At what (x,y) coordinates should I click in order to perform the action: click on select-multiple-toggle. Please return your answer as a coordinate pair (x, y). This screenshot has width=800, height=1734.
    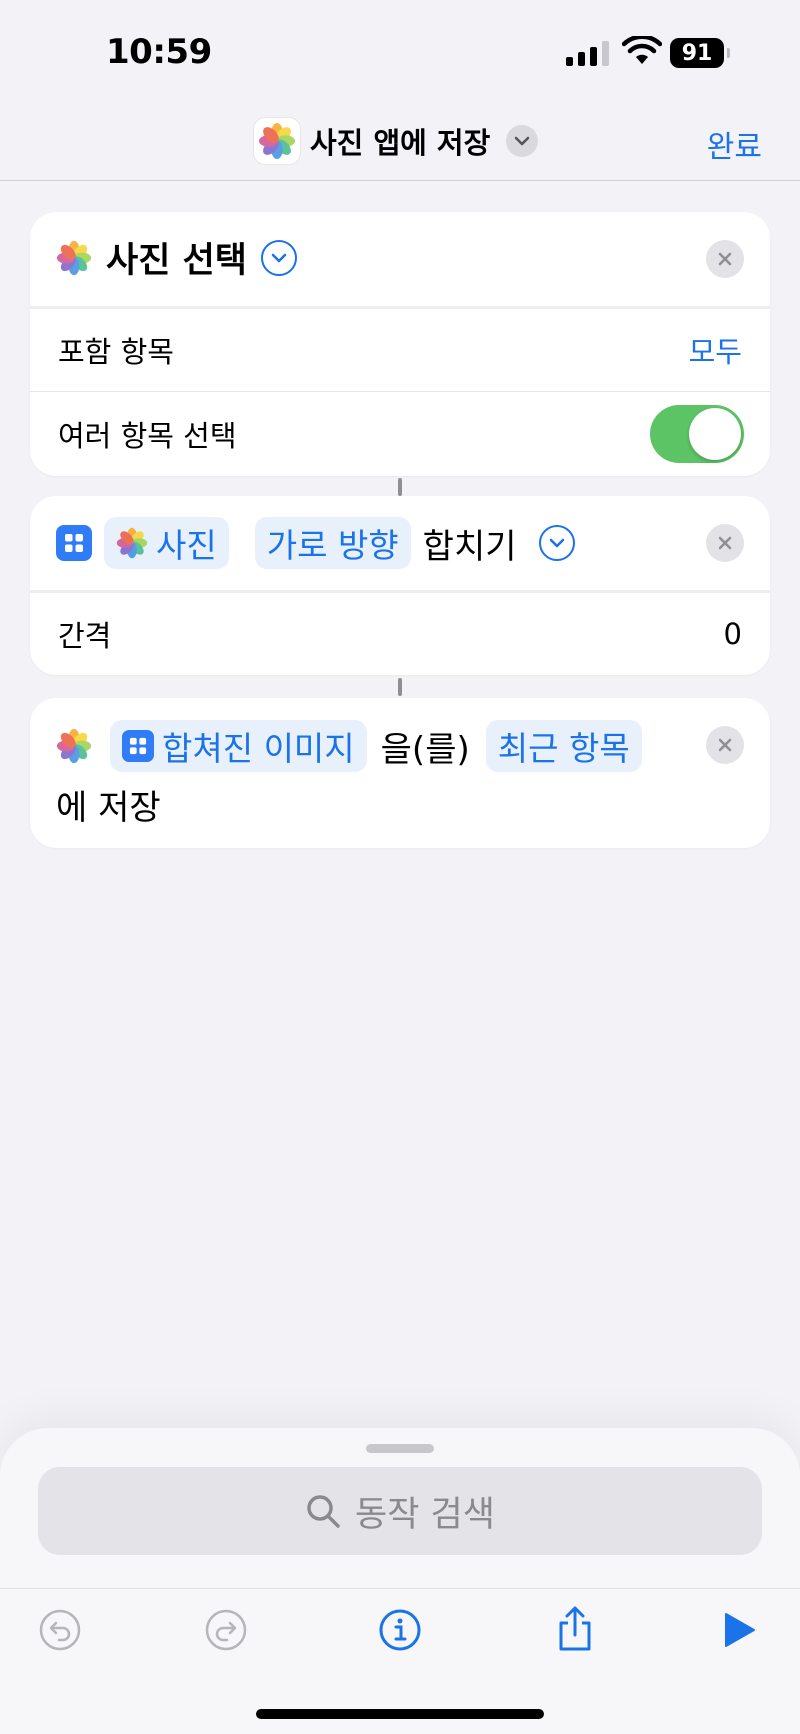
    Looking at the image, I should click on (697, 434).